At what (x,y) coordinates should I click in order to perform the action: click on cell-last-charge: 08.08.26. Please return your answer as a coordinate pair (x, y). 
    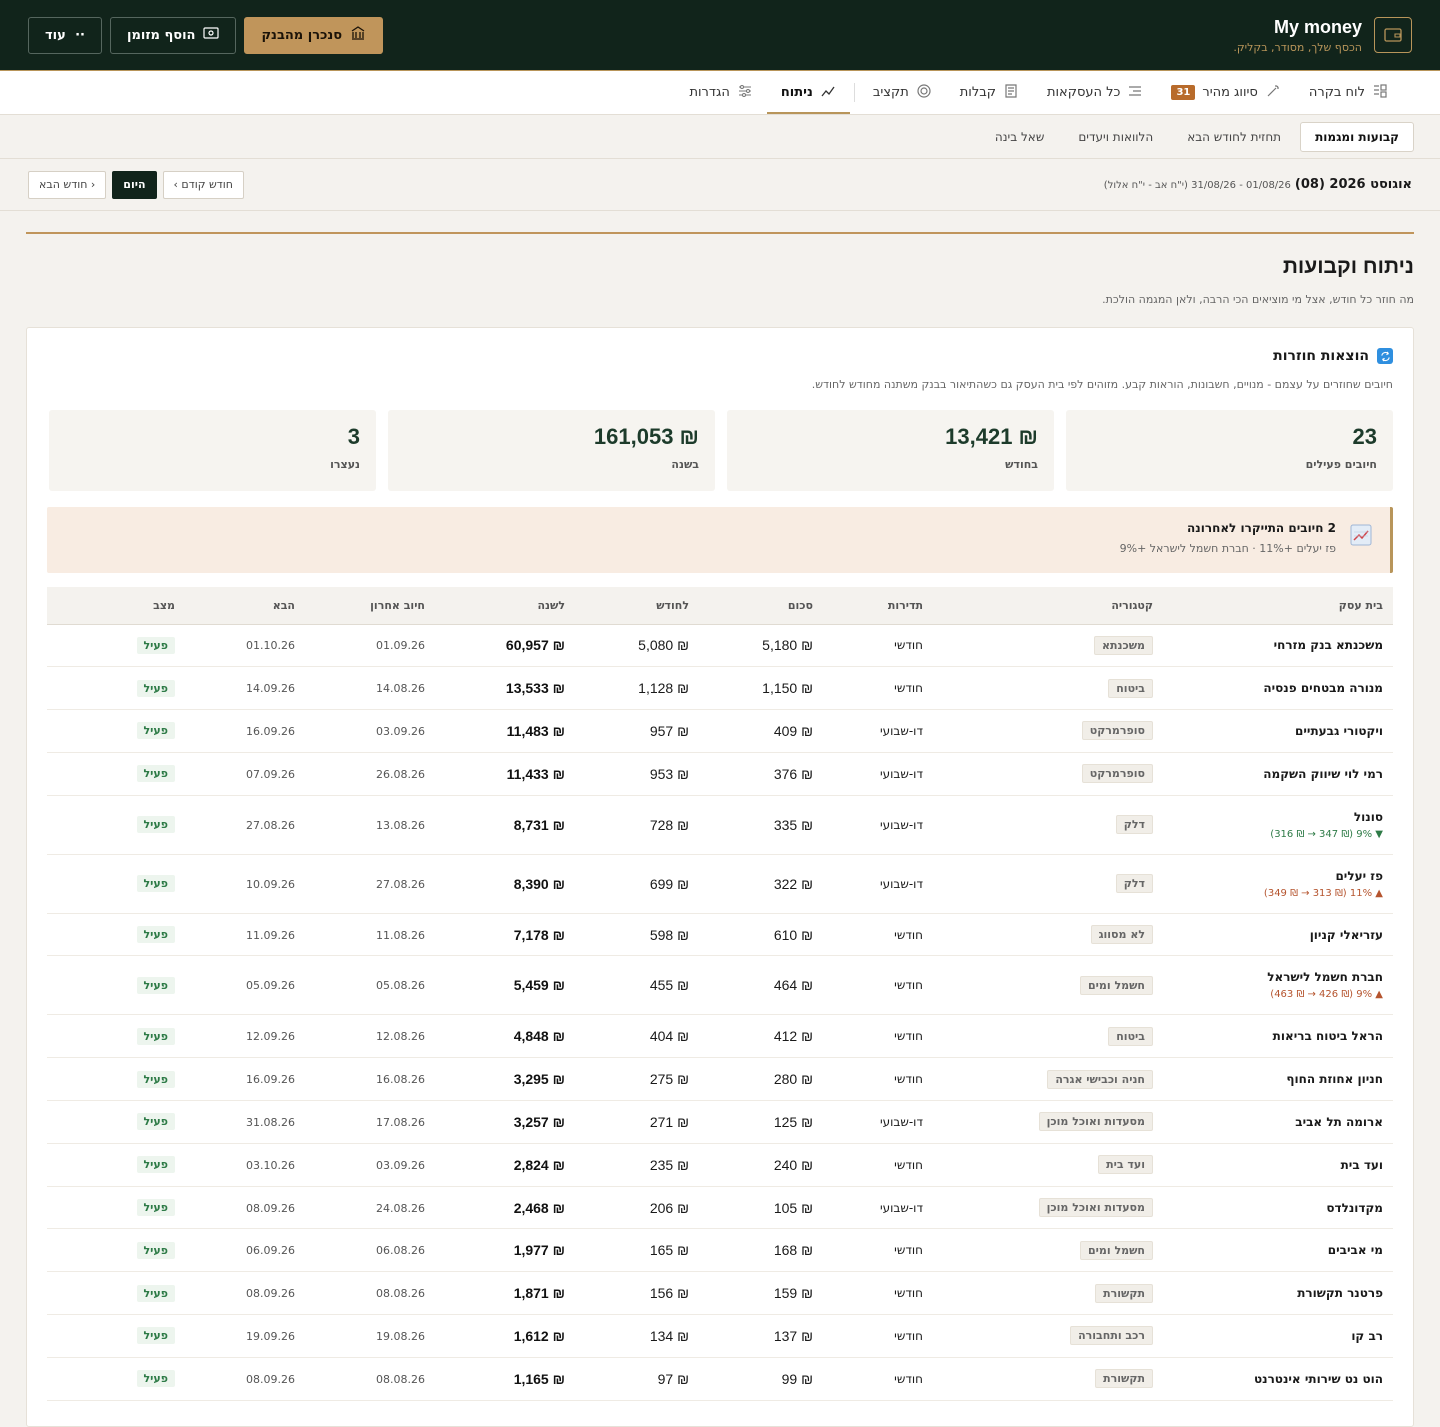
    Looking at the image, I should click on (370, 1379).